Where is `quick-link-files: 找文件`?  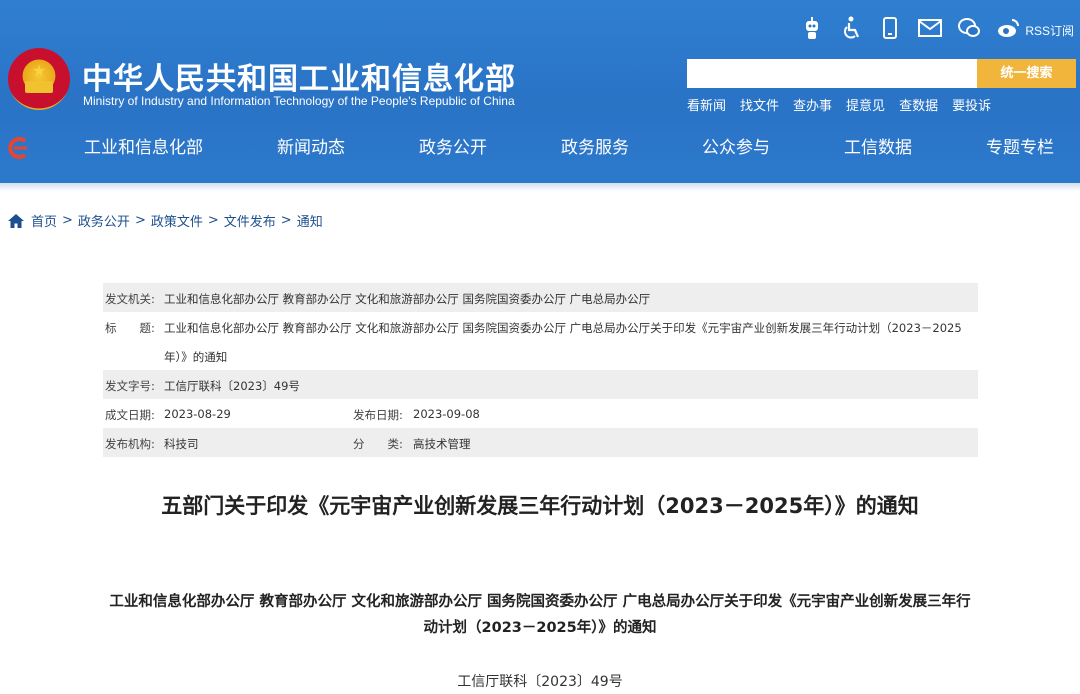
quick-link-files: 找文件 is located at coordinates (759, 104).